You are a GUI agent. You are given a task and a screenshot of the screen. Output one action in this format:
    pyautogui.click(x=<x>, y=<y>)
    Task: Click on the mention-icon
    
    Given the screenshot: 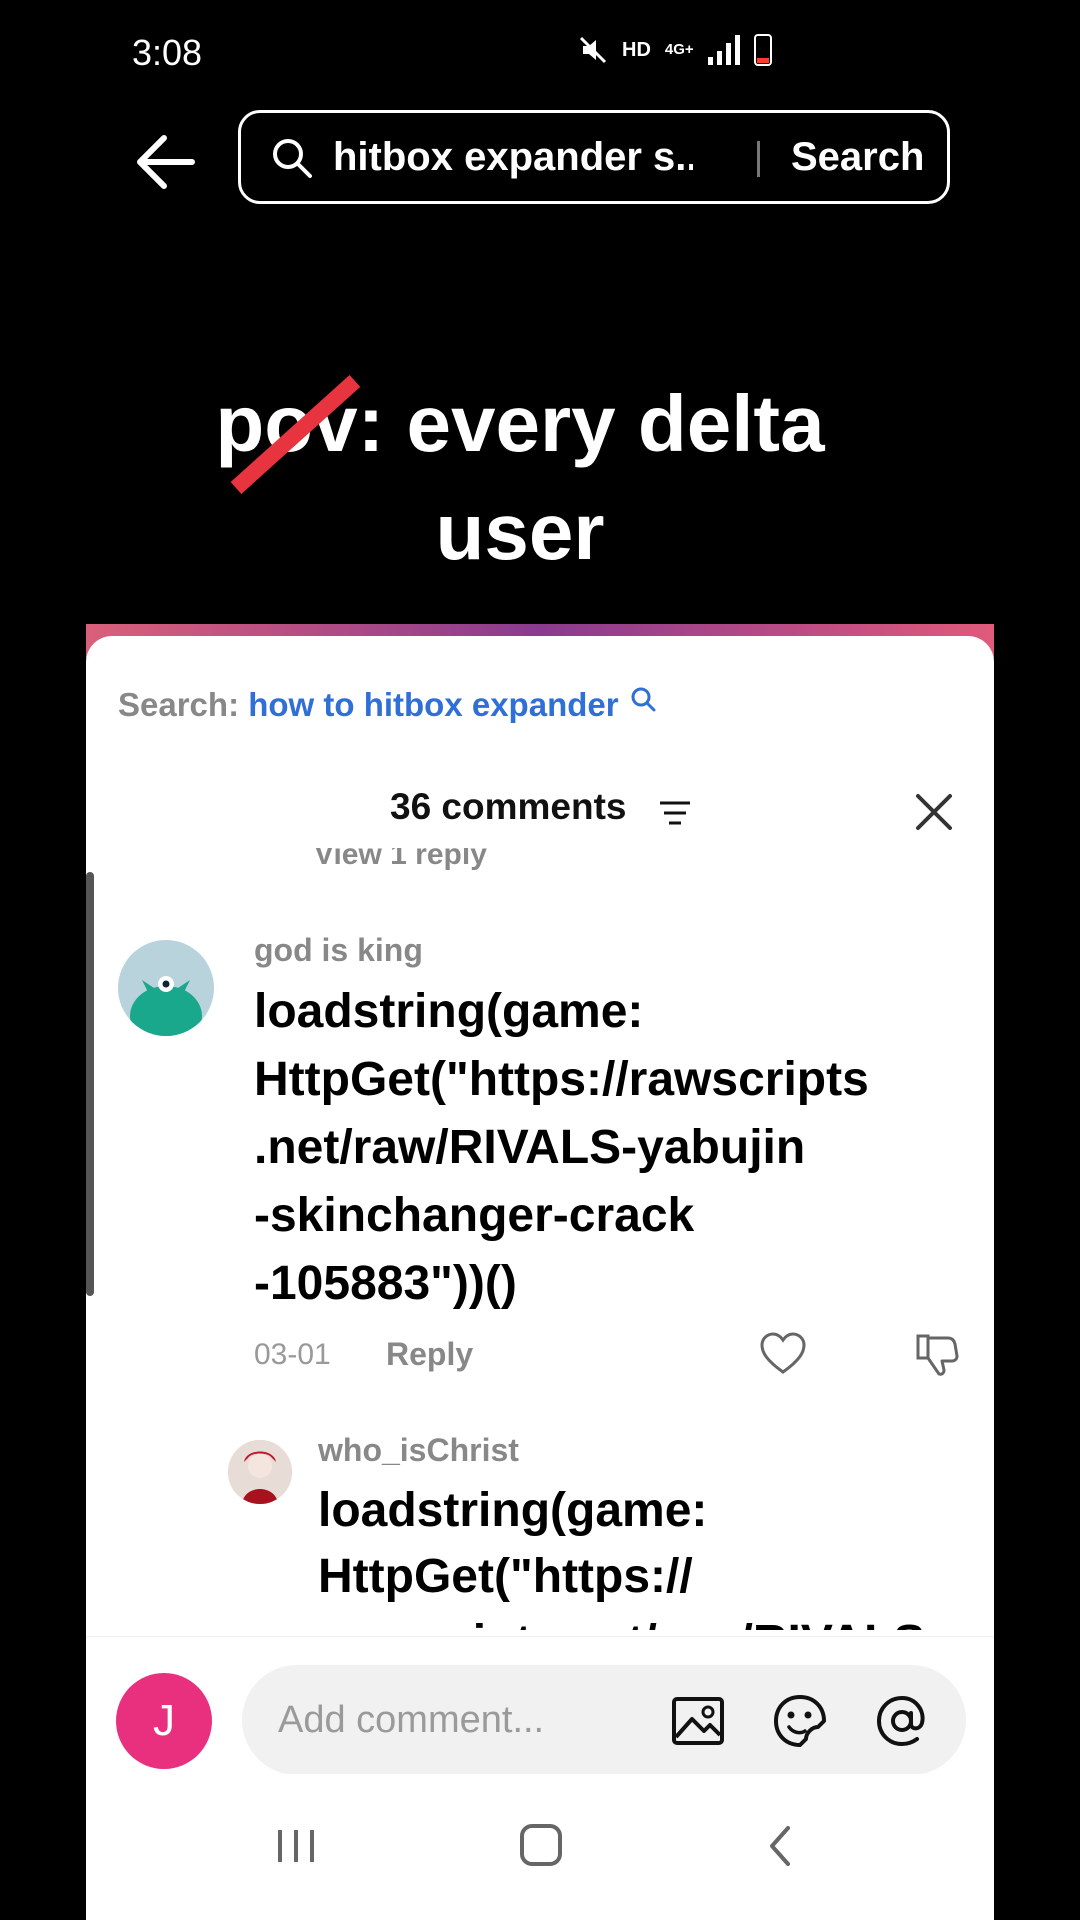 What is the action you would take?
    pyautogui.click(x=902, y=1721)
    